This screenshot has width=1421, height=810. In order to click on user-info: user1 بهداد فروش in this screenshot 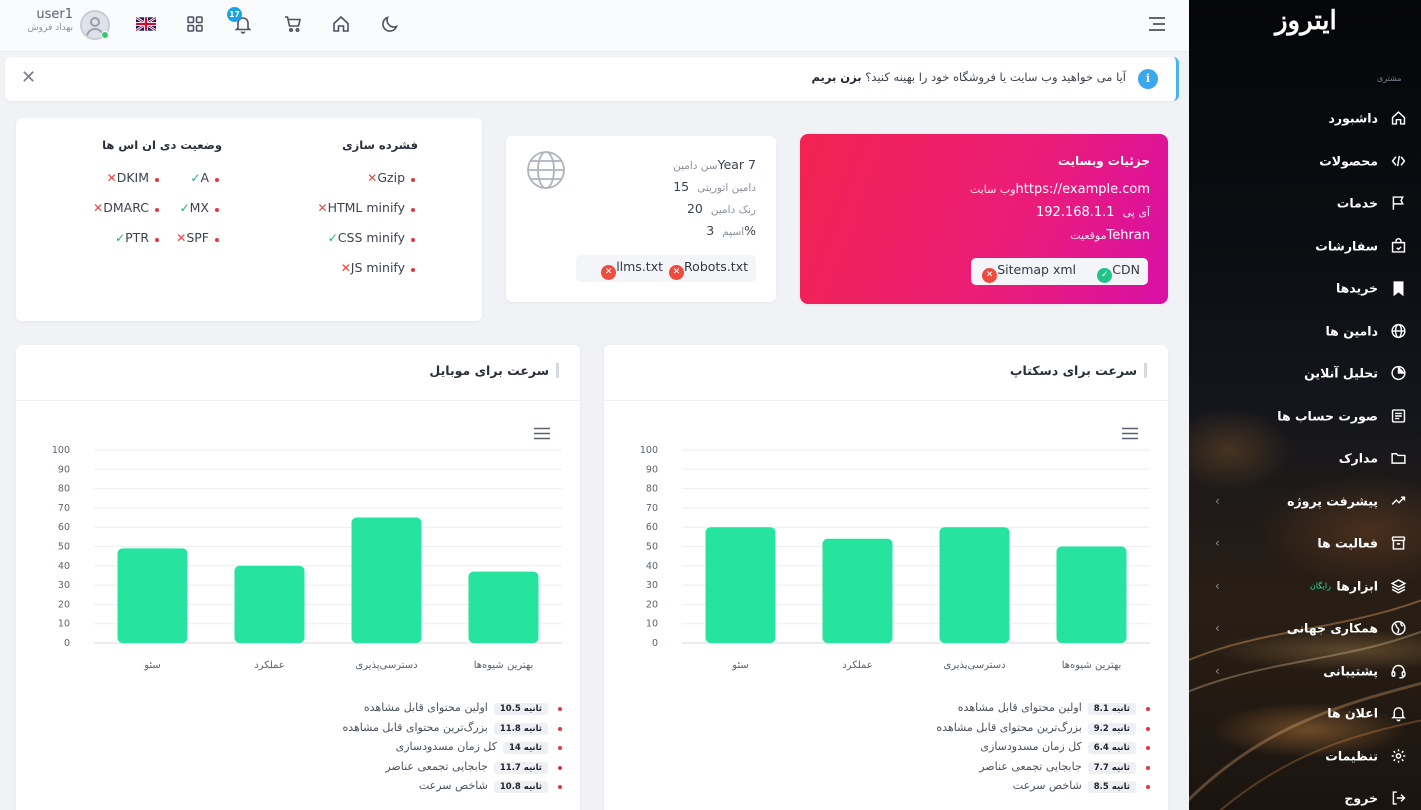, I will do `click(45, 20)`.